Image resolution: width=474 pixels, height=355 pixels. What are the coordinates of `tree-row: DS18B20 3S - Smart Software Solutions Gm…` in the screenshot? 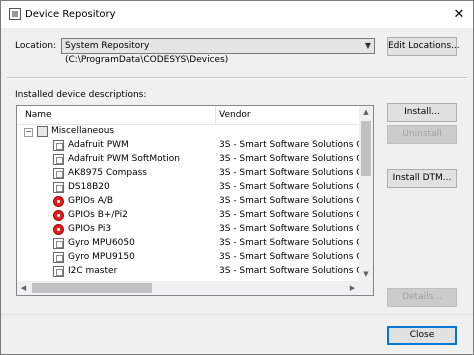 It's located at (188, 188).